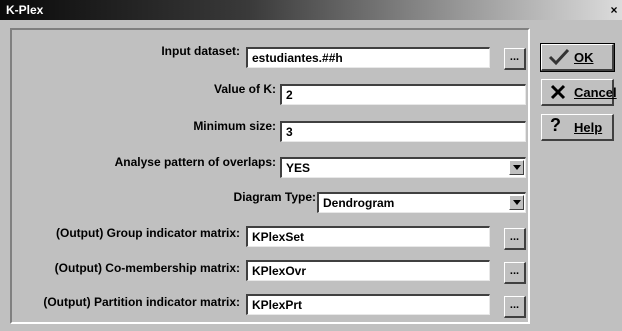 The height and width of the screenshot is (331, 622). What do you see at coordinates (588, 127) in the screenshot?
I see `help-label: Help` at bounding box center [588, 127].